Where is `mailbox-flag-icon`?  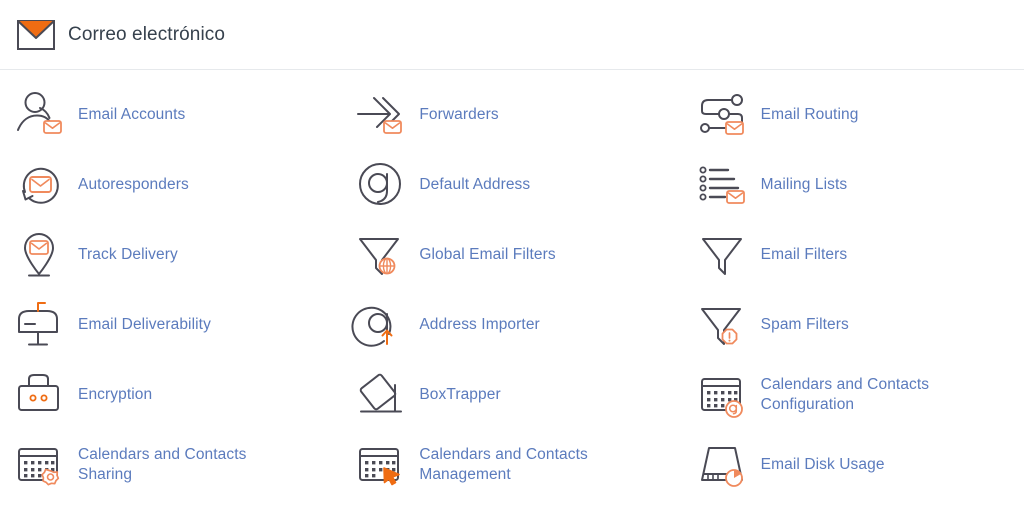 mailbox-flag-icon is located at coordinates (41, 325).